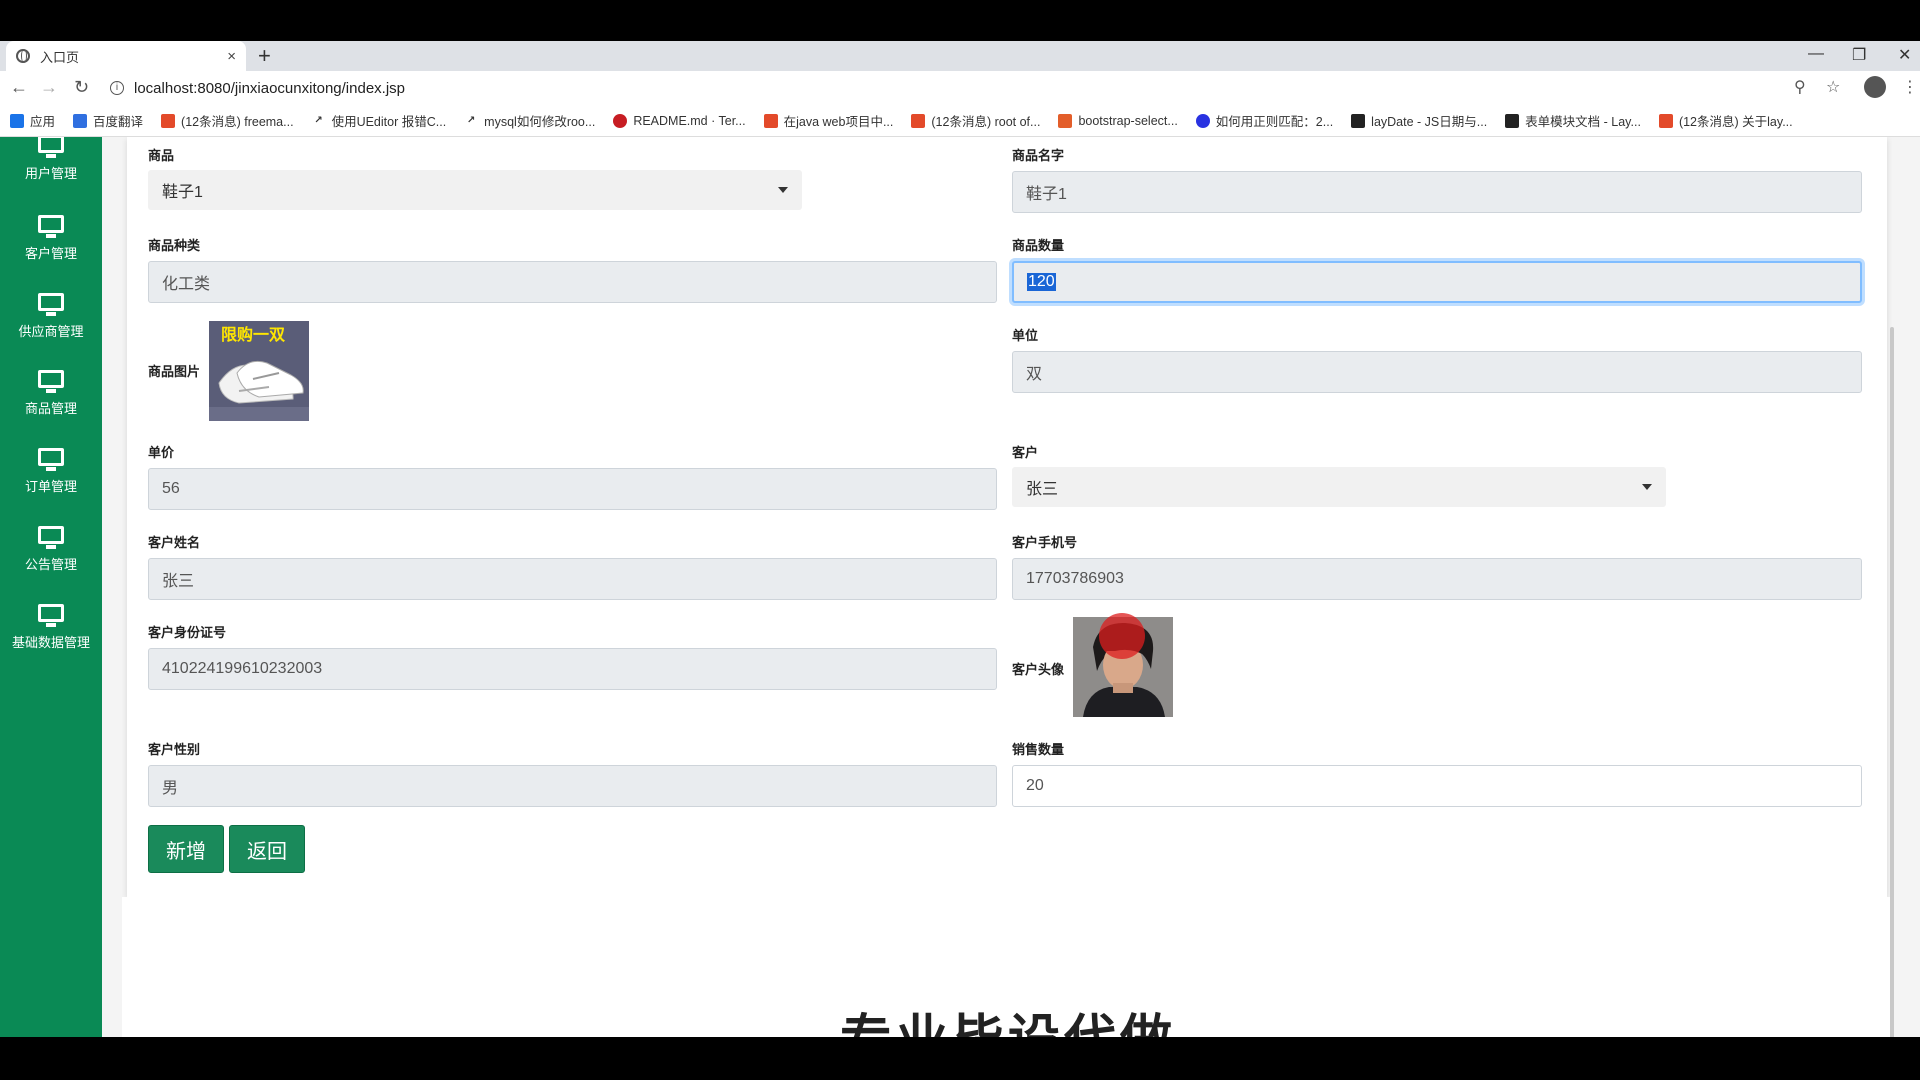 The width and height of the screenshot is (1920, 1080). I want to click on sidebar-item-basic-data: 基础数据管理, so click(51, 627).